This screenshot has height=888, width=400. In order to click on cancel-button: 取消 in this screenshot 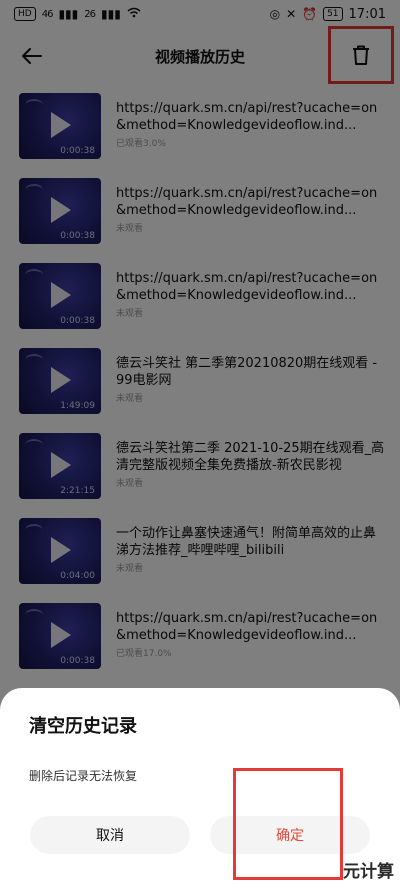, I will do `click(110, 835)`.